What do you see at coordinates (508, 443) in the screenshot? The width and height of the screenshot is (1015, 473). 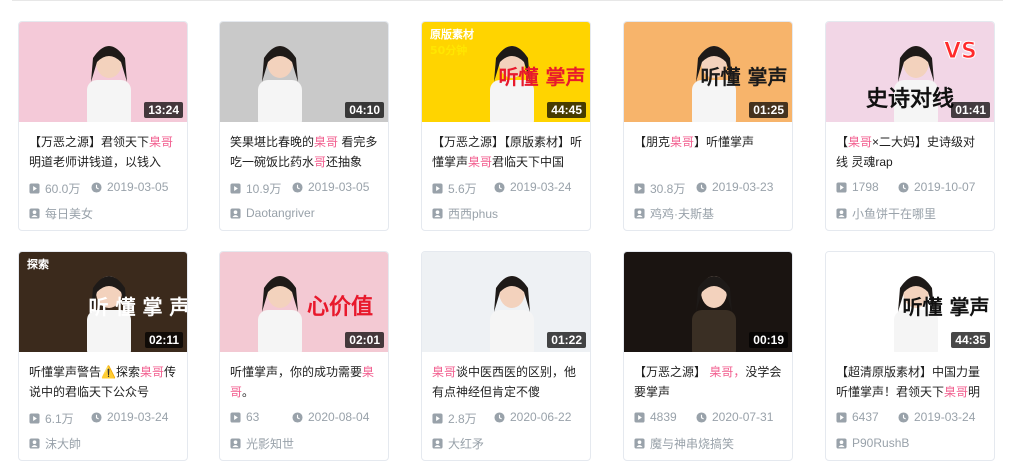 I see `uploader: 大红矛` at bounding box center [508, 443].